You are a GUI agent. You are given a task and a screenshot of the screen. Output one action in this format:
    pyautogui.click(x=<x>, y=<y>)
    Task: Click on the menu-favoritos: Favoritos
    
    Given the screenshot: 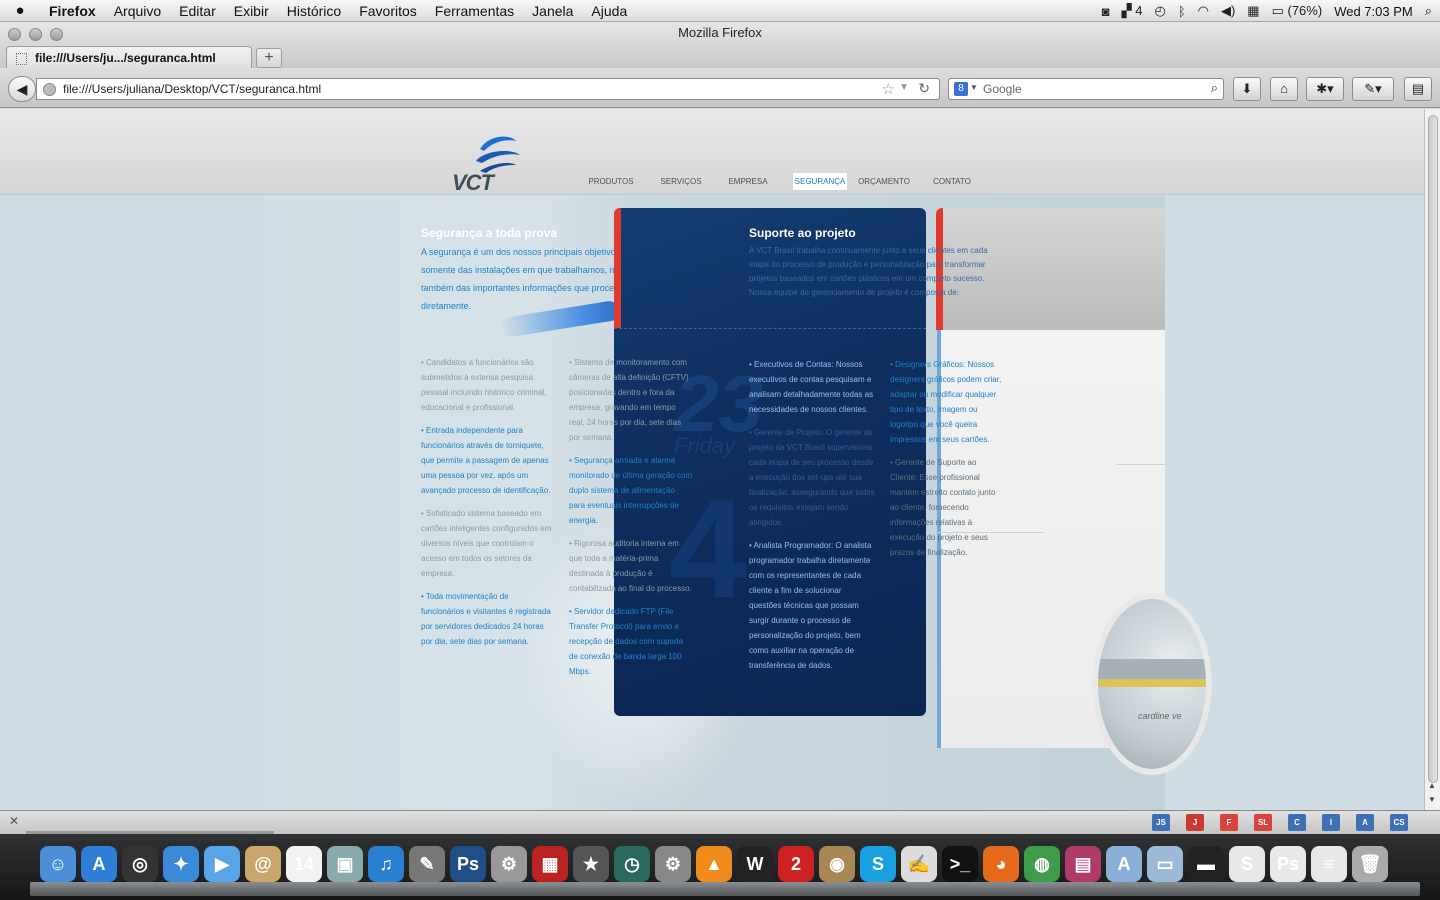 What is the action you would take?
    pyautogui.click(x=388, y=11)
    